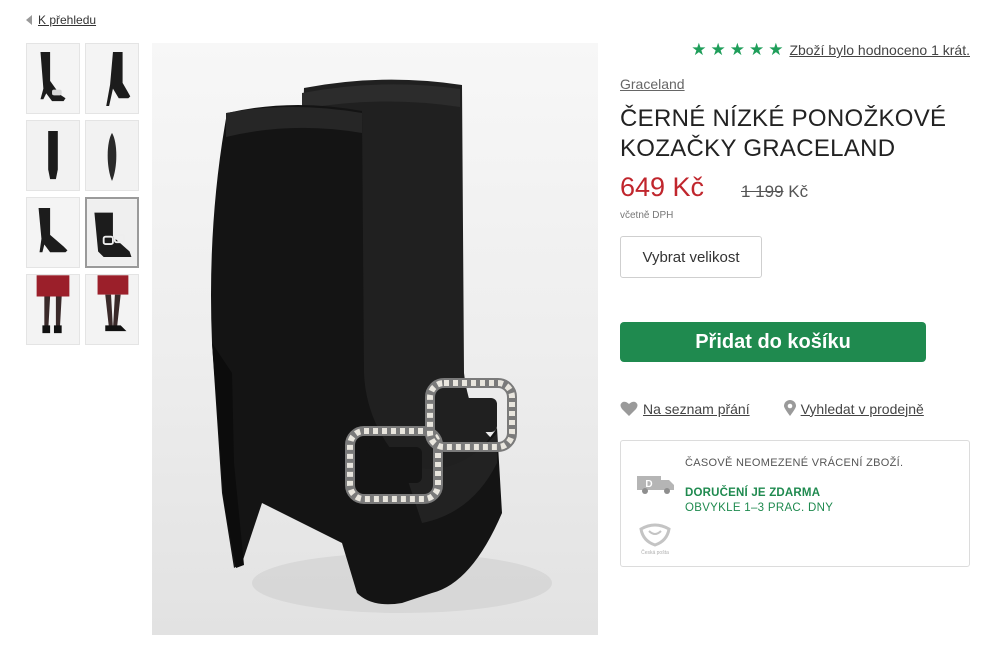  Describe the element at coordinates (794, 463) in the screenshot. I see `returns-text: ČASOVĚ NEOMEZENÉ VRÁCENÍ ZBOŽÍ.` at that location.